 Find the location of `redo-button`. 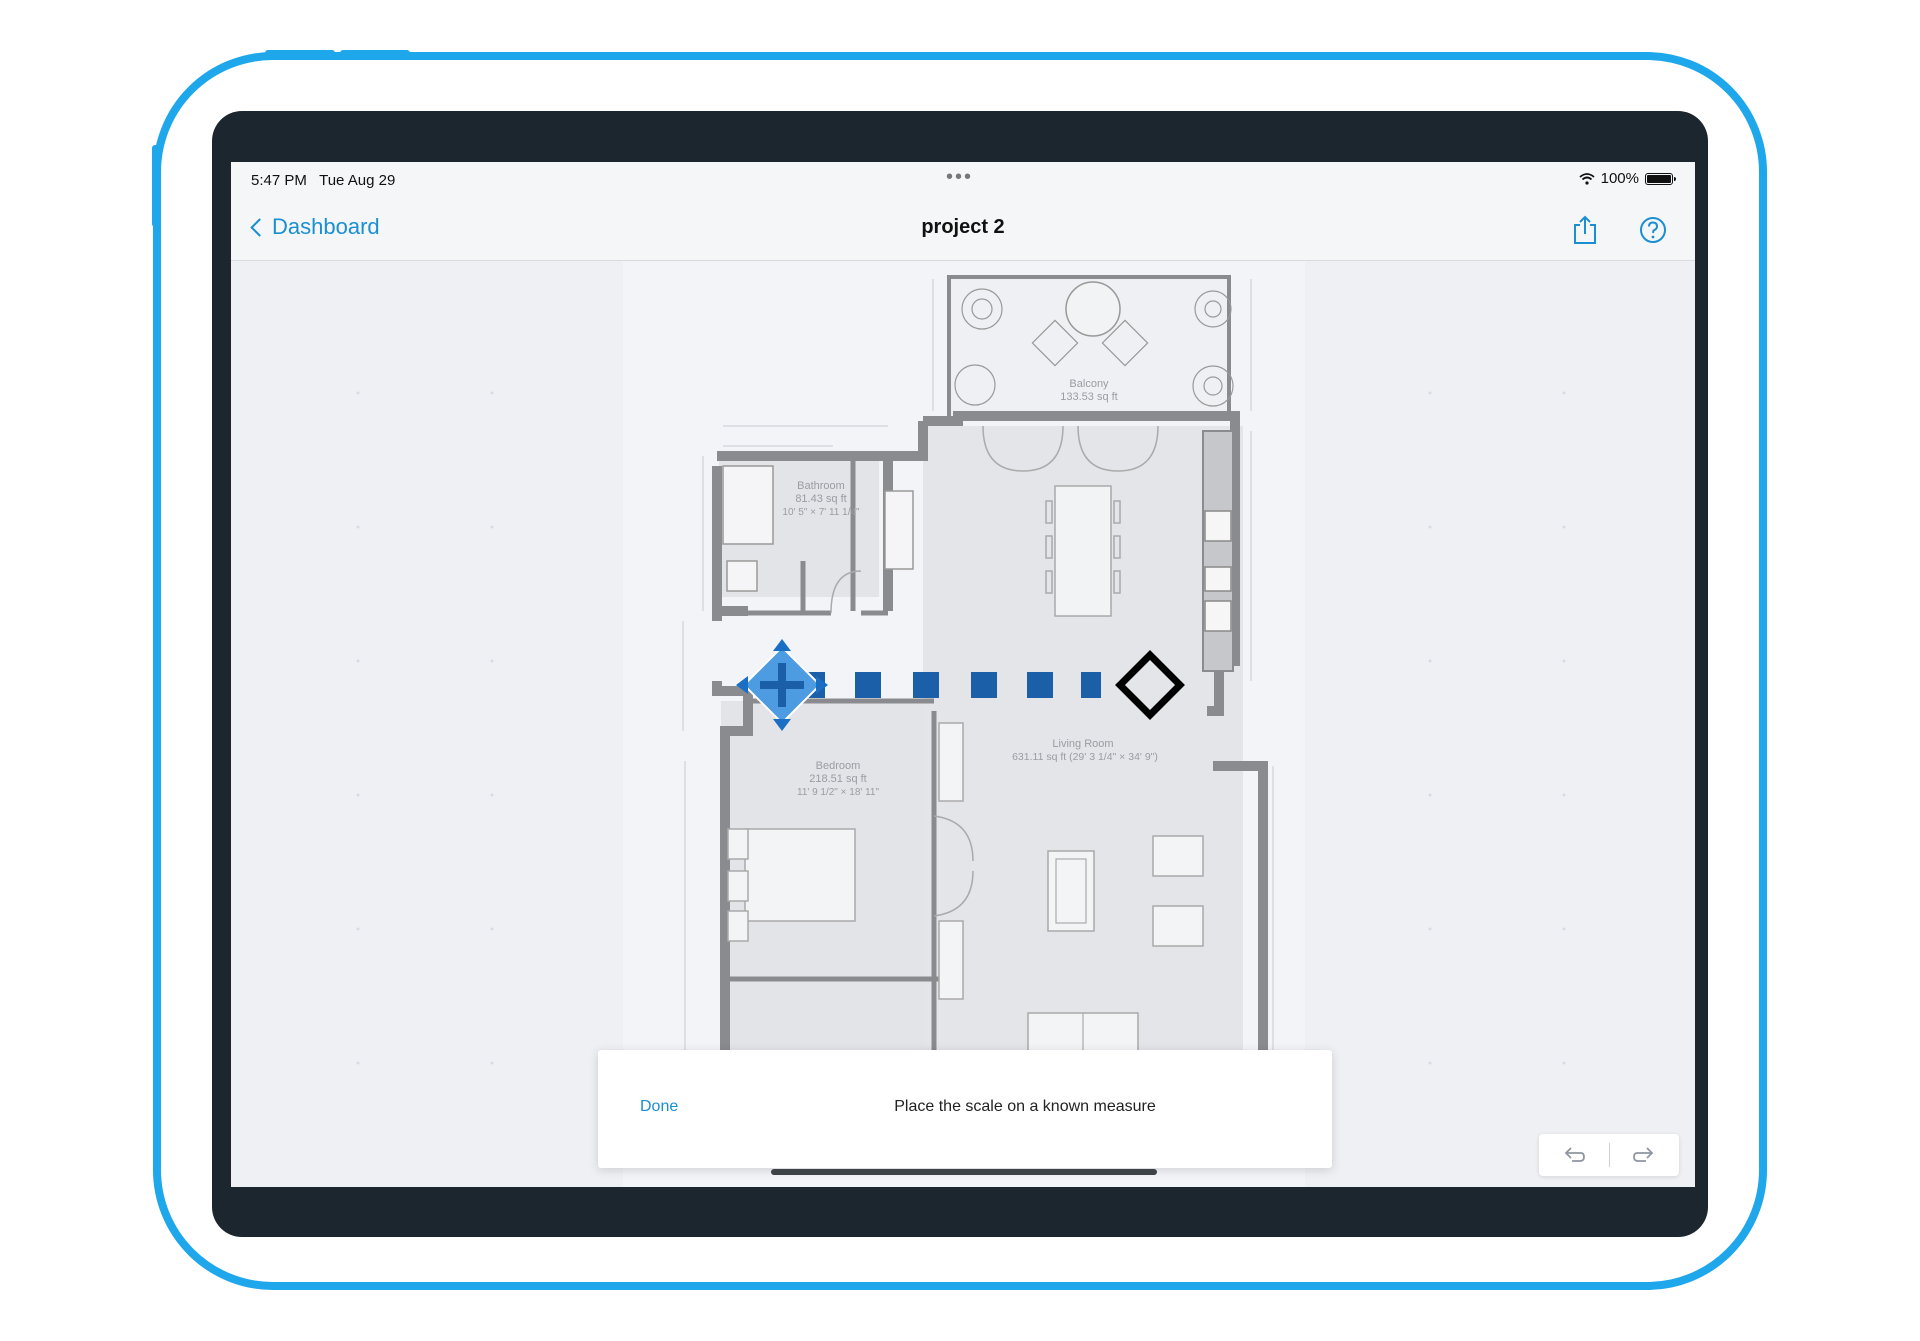

redo-button is located at coordinates (1645, 1155).